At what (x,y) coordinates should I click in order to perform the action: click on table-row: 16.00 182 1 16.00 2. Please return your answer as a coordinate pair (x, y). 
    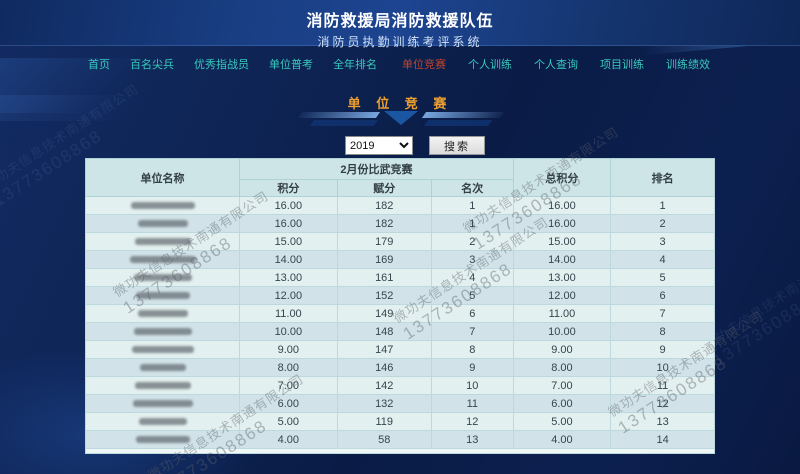
    Looking at the image, I should click on (399, 223).